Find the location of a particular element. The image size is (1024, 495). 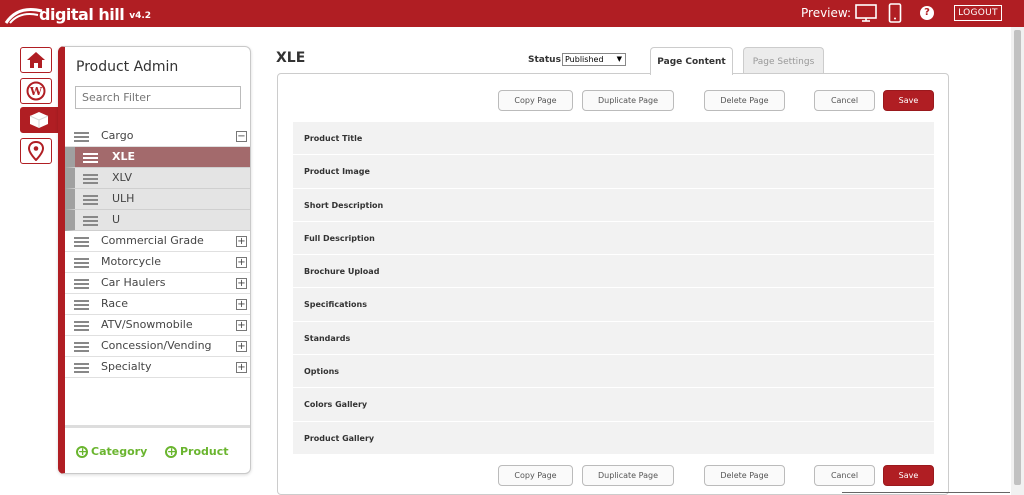

category-row: ATV/Snowmobile + is located at coordinates (157, 325).